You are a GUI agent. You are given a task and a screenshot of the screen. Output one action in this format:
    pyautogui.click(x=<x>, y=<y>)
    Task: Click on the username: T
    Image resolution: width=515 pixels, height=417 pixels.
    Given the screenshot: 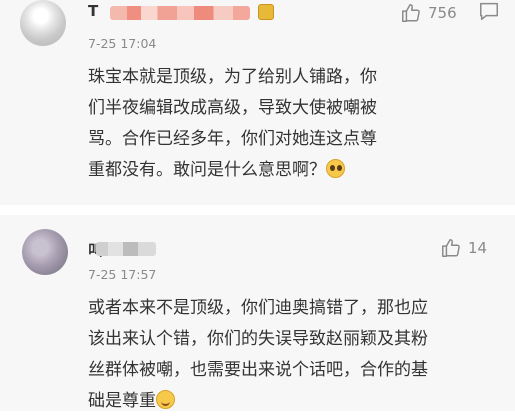 What is the action you would take?
    pyautogui.click(x=93, y=11)
    